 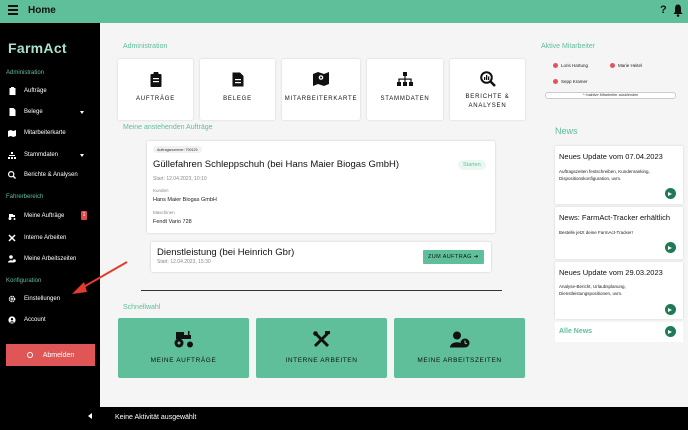 What do you see at coordinates (161, 190) in the screenshot?
I see `customer-label: Kunden` at bounding box center [161, 190].